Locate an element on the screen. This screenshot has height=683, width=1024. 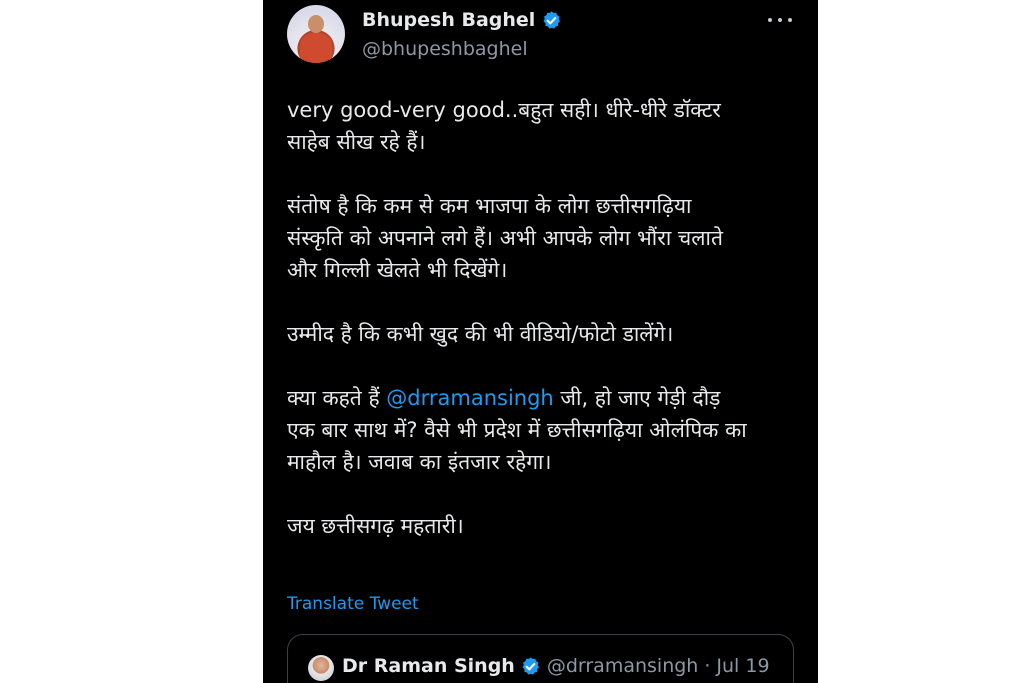
author-name: Bhupesh Baghel is located at coordinates (448, 20).